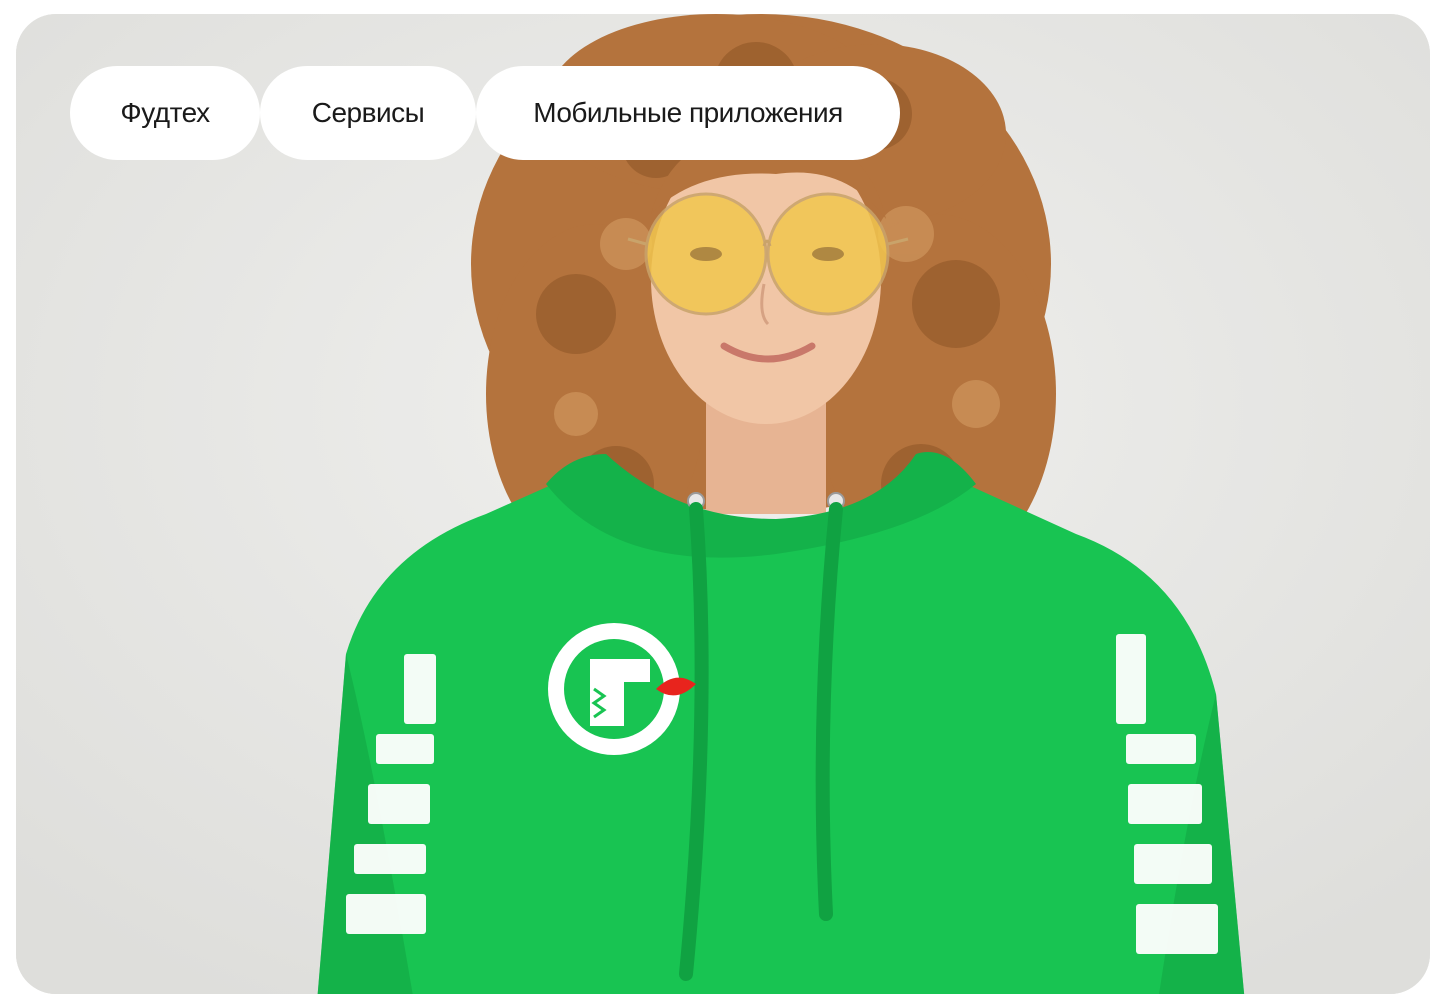 This screenshot has width=1430, height=994. I want to click on tag-mobile-apps: Мобильные приложения, so click(688, 113).